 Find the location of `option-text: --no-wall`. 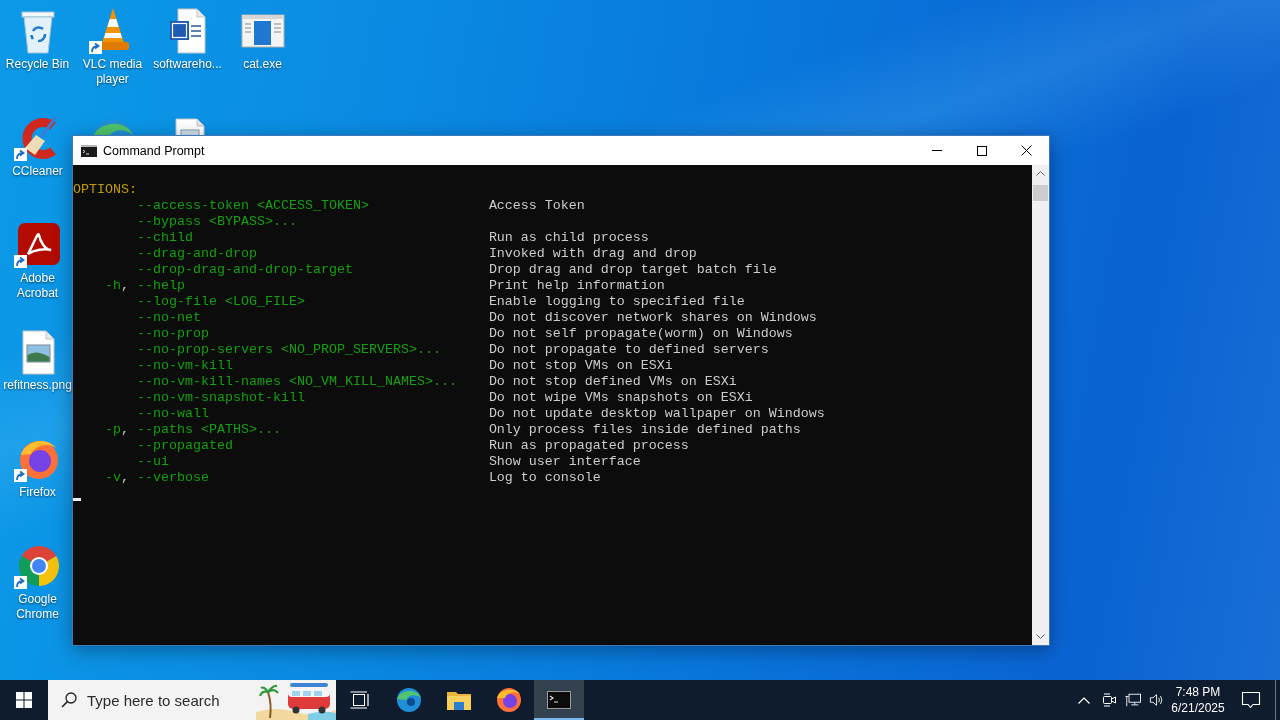

option-text: --no-wall is located at coordinates (172, 414).